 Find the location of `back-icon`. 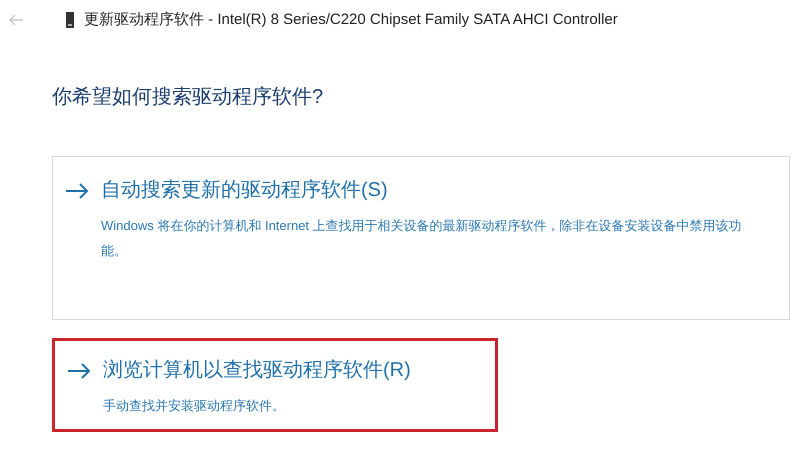

back-icon is located at coordinates (16, 20).